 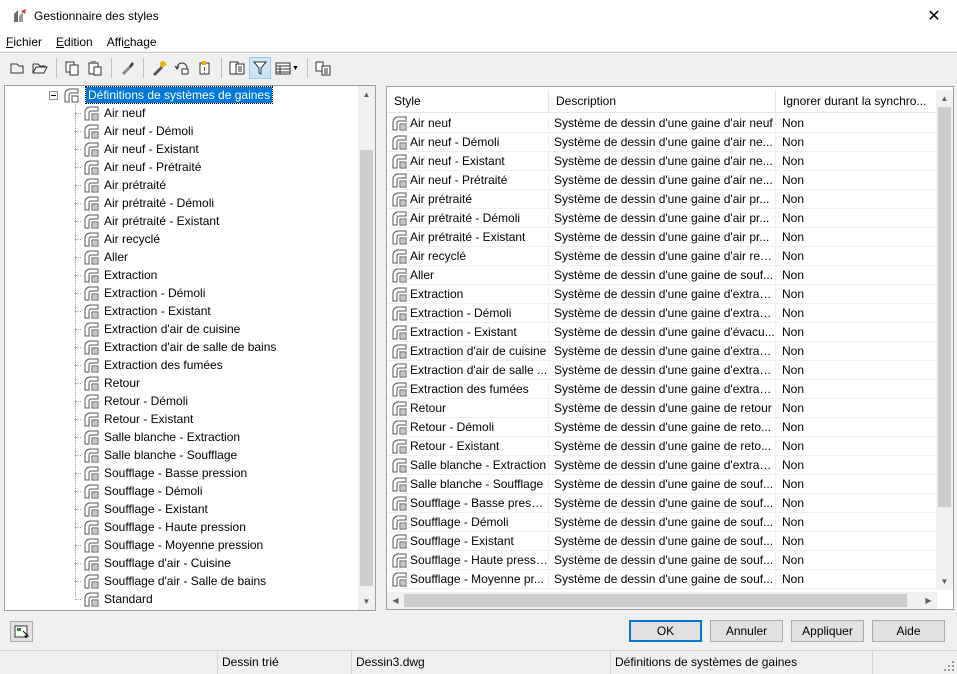 What do you see at coordinates (175, 275) in the screenshot?
I see `tree-item: Extraction` at bounding box center [175, 275].